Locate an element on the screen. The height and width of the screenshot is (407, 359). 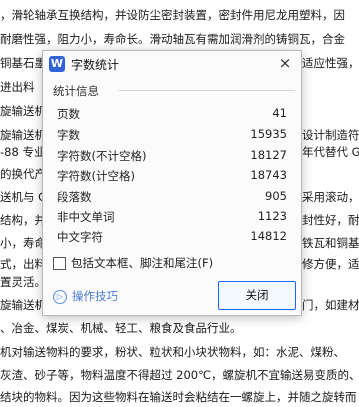
doc-line: ，滑轮轴承互换结构，并设防尘密封装置，密封件用尼龙用塑料，因 is located at coordinates (172, 15).